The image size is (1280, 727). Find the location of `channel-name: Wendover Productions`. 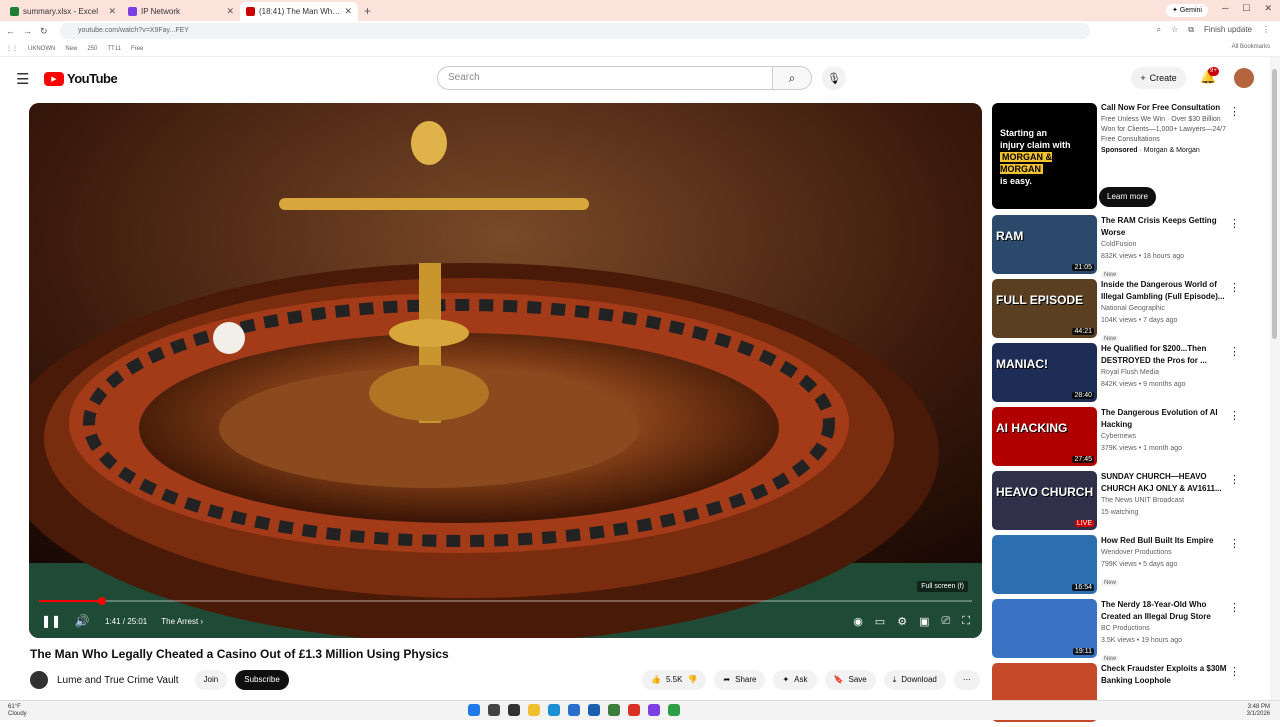

channel-name: Wendover Productions is located at coordinates (1166, 553).